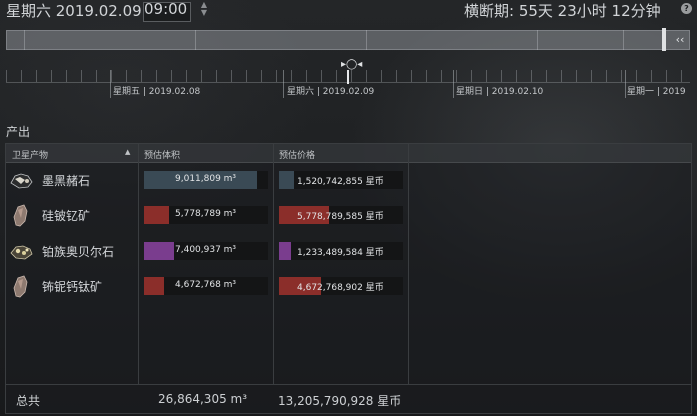 Image resolution: width=697 pixels, height=416 pixels. I want to click on timeline-handle, so click(664, 39).